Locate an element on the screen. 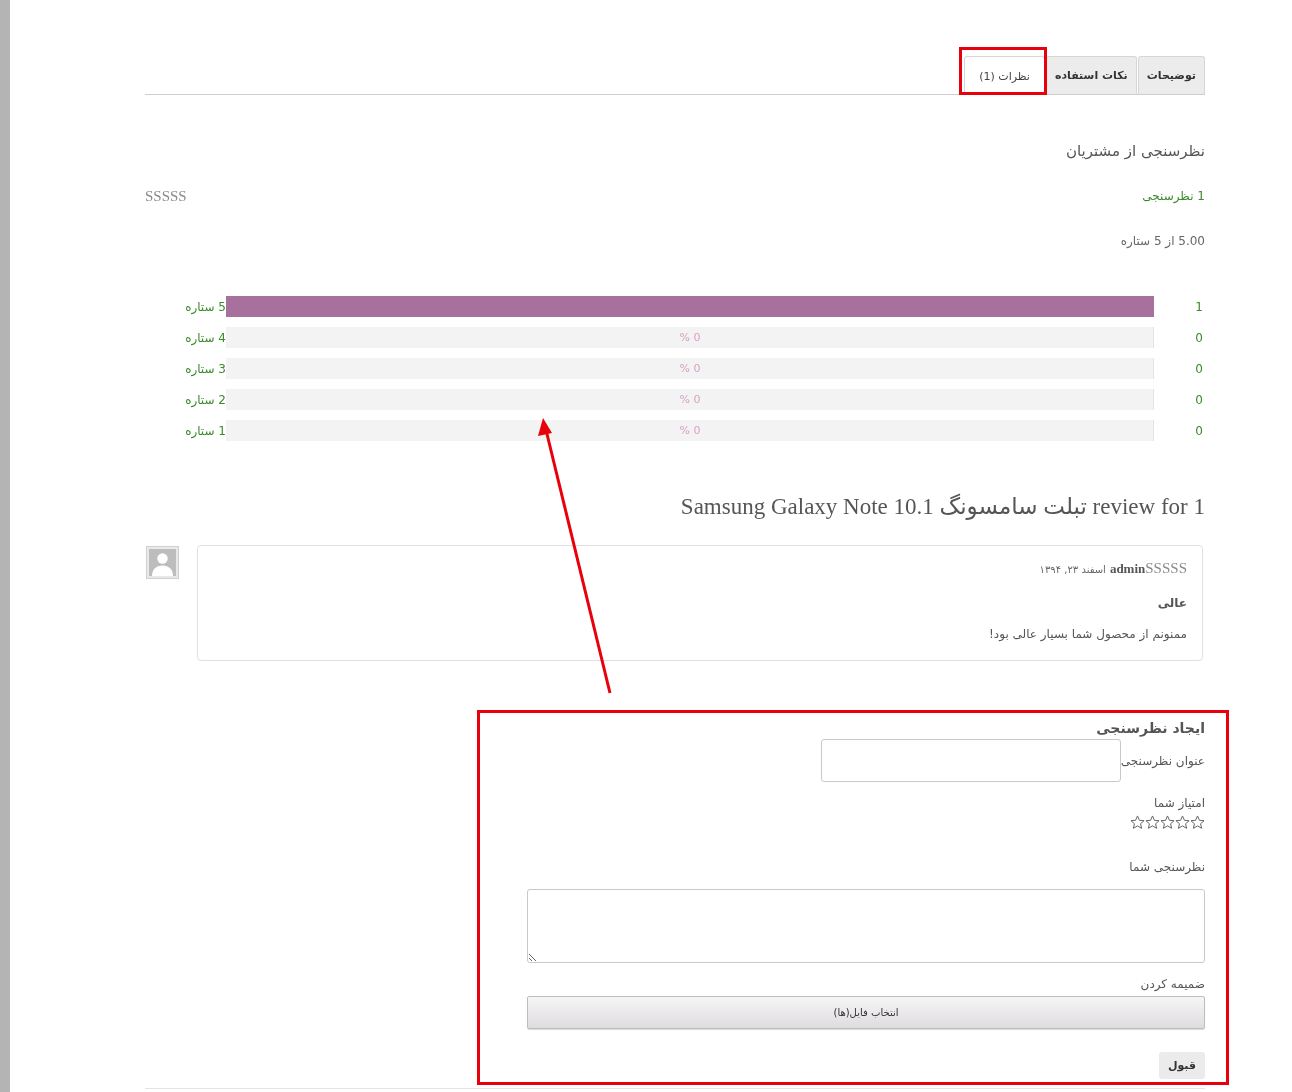 Image resolution: width=1292 pixels, height=1092 pixels. field-label: امتیاز شما is located at coordinates (1179, 803).